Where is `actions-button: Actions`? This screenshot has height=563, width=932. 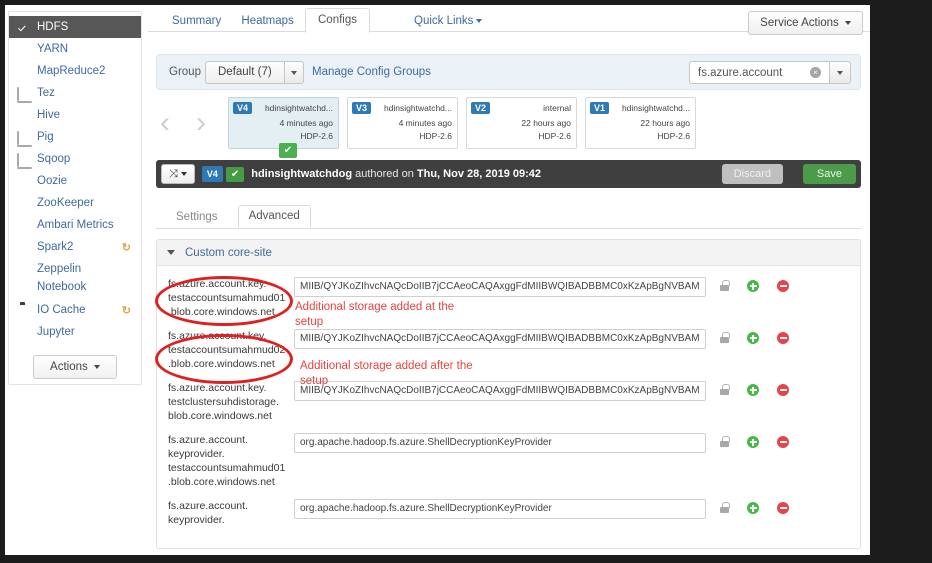 actions-button: Actions is located at coordinates (75, 367).